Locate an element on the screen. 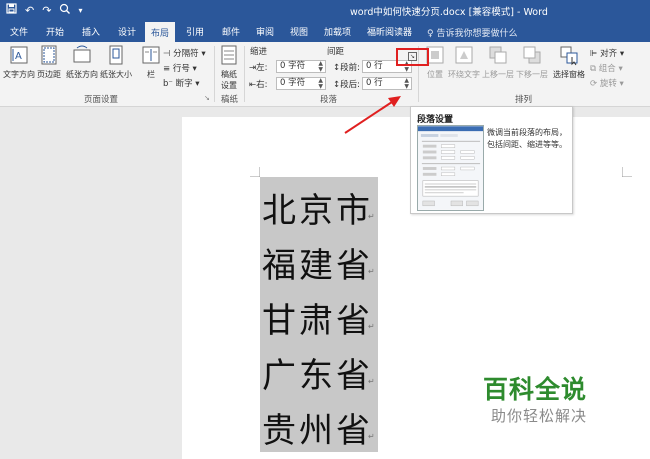 The image size is (650, 459). paragraph-settings-launcher-icon: ↘ is located at coordinates (412, 56).